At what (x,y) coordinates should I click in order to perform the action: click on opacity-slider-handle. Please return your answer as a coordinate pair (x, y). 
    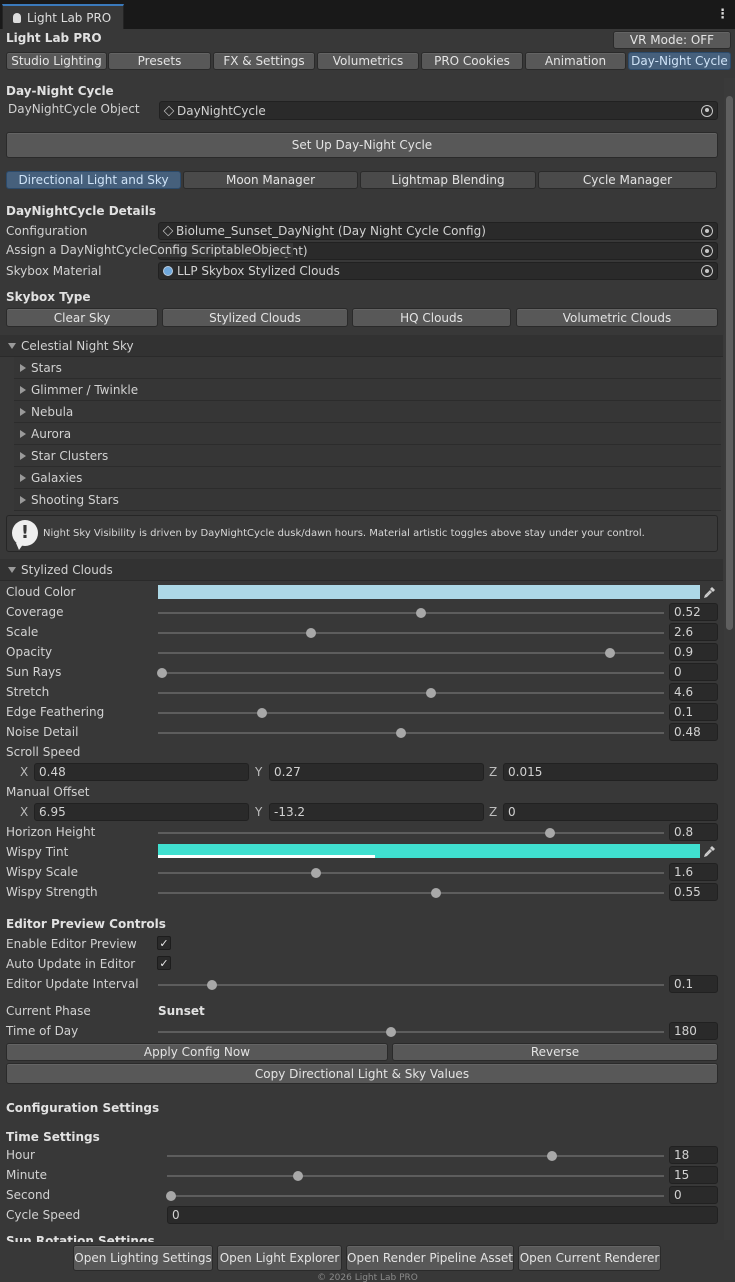
    Looking at the image, I should click on (610, 653).